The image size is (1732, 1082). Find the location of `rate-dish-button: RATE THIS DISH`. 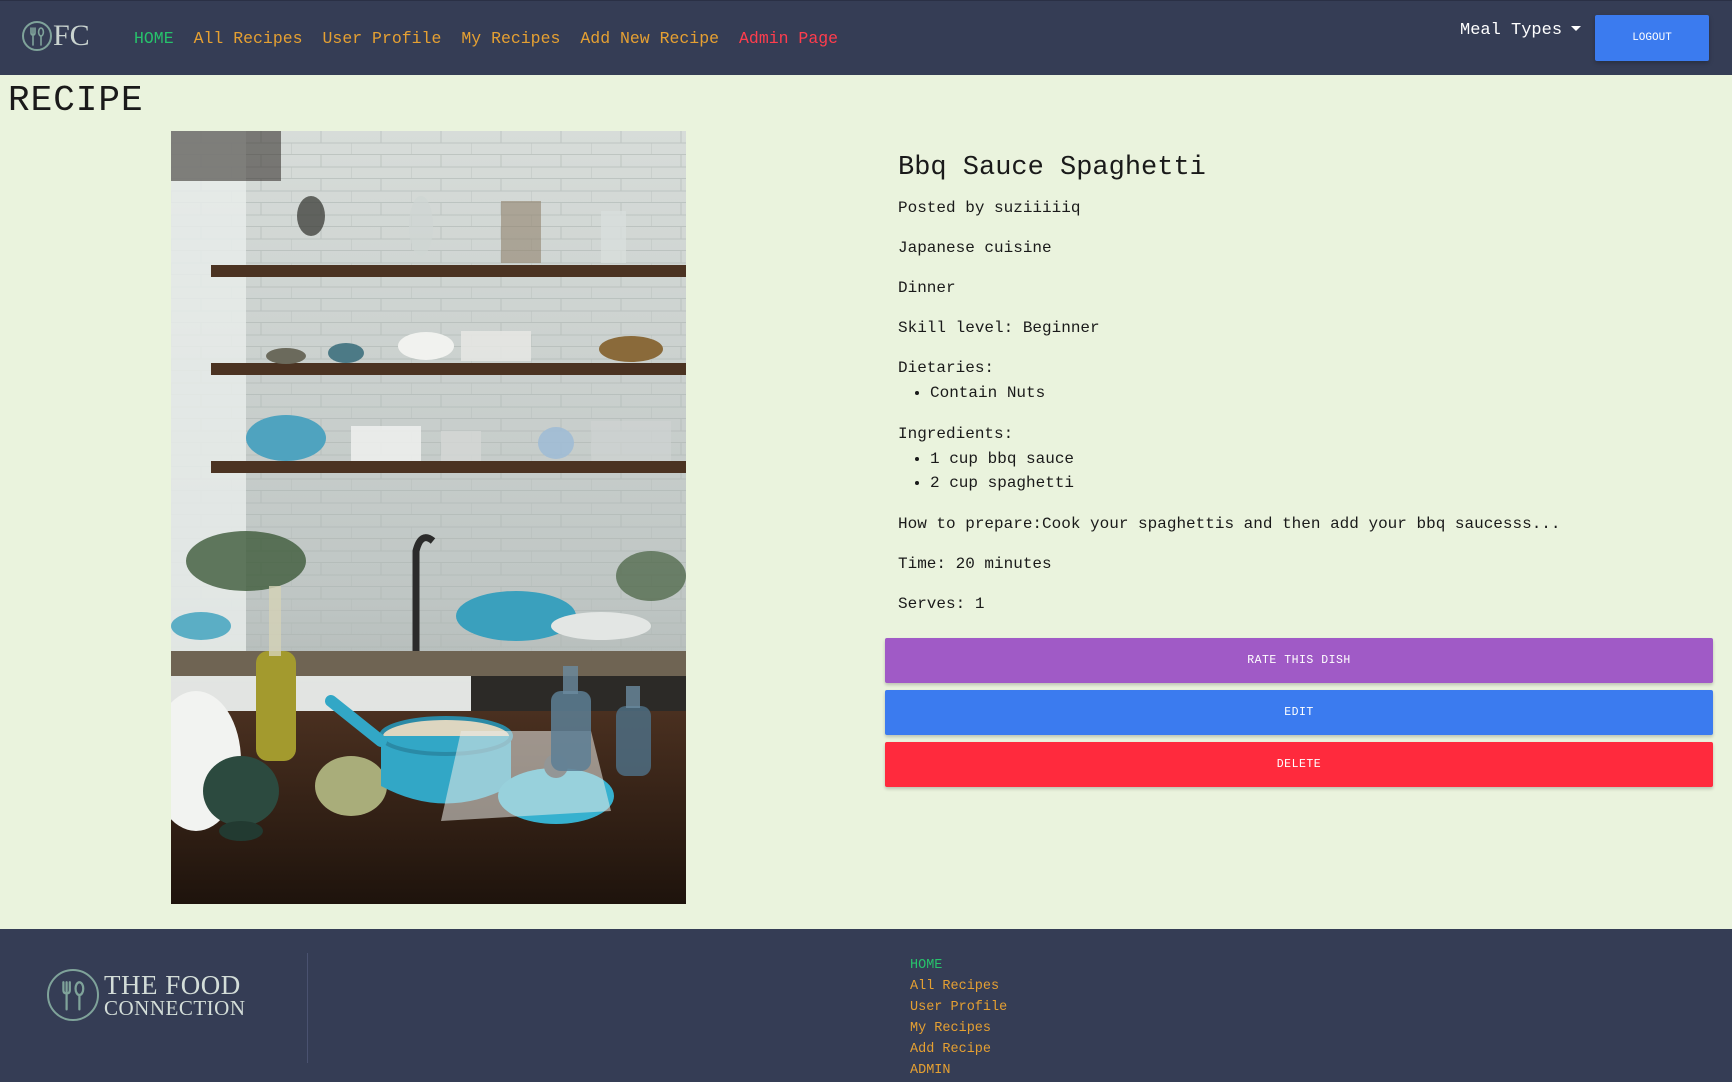

rate-dish-button: RATE THIS DISH is located at coordinates (1299, 660).